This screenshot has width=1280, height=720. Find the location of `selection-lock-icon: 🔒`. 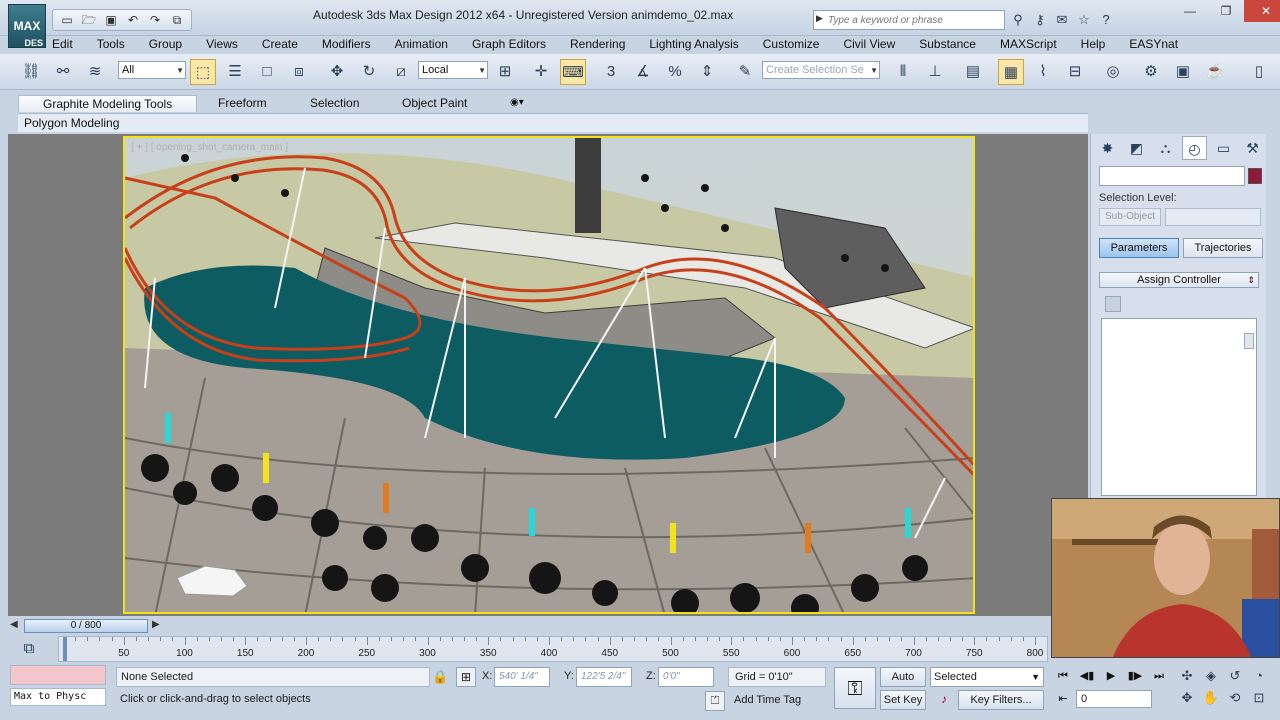

selection-lock-icon: 🔒 is located at coordinates (440, 677).